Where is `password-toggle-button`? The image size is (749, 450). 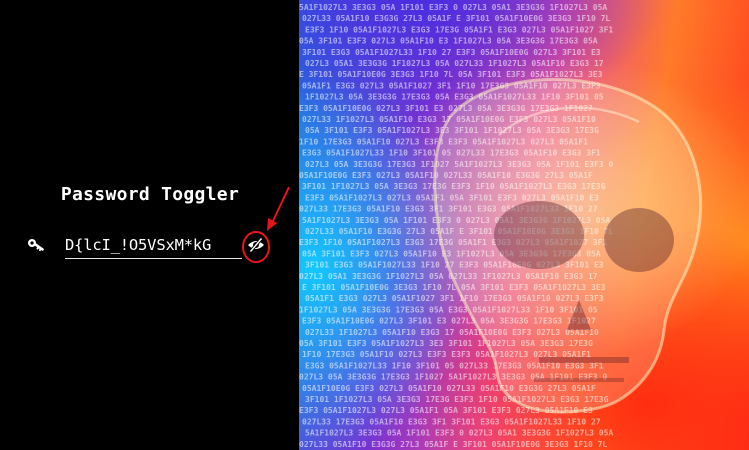 password-toggle-button is located at coordinates (256, 245).